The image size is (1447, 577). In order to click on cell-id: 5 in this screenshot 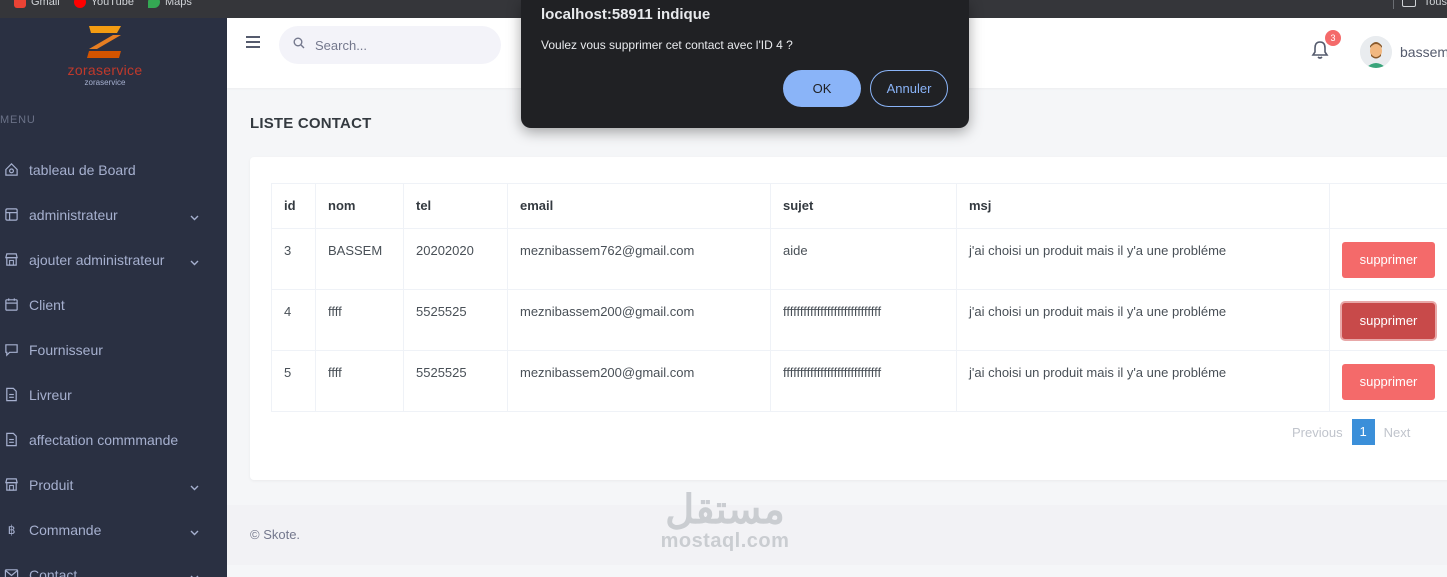, I will do `click(293, 381)`.